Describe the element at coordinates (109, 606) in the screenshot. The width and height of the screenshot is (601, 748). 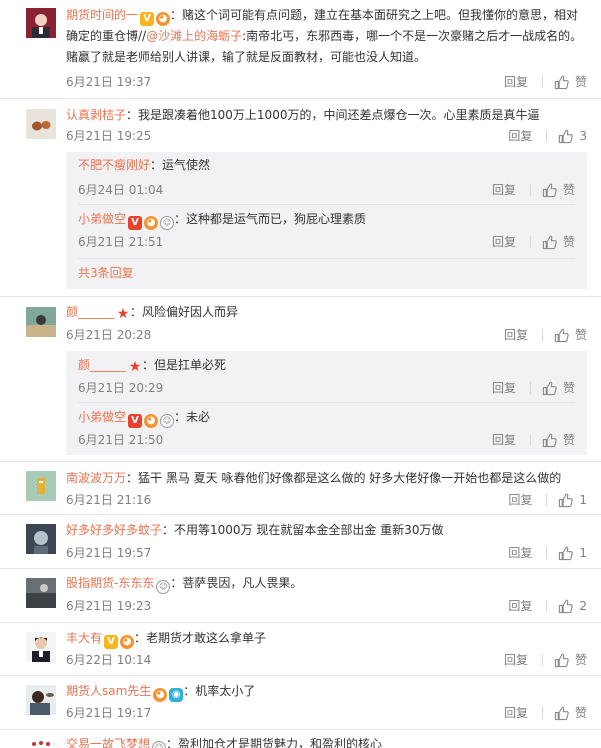
I see `comment-time: 6月21日 19:23` at that location.